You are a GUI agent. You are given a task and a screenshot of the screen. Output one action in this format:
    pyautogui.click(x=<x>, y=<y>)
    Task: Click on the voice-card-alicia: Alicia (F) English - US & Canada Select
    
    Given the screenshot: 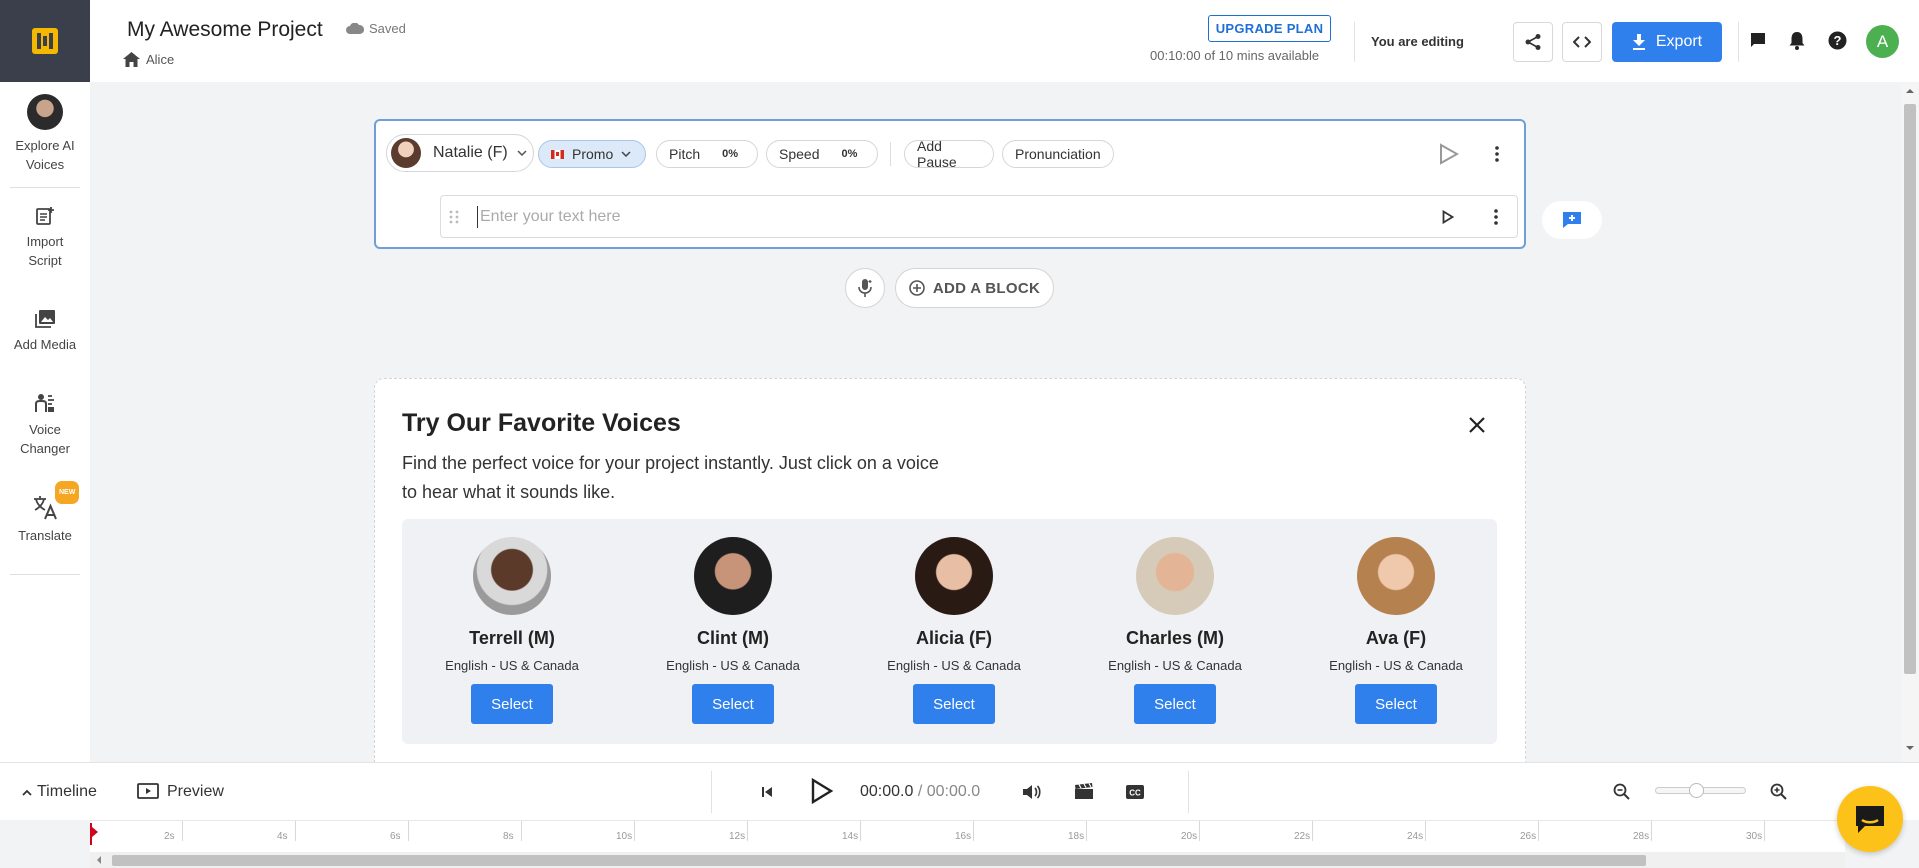 What is the action you would take?
    pyautogui.click(x=954, y=630)
    